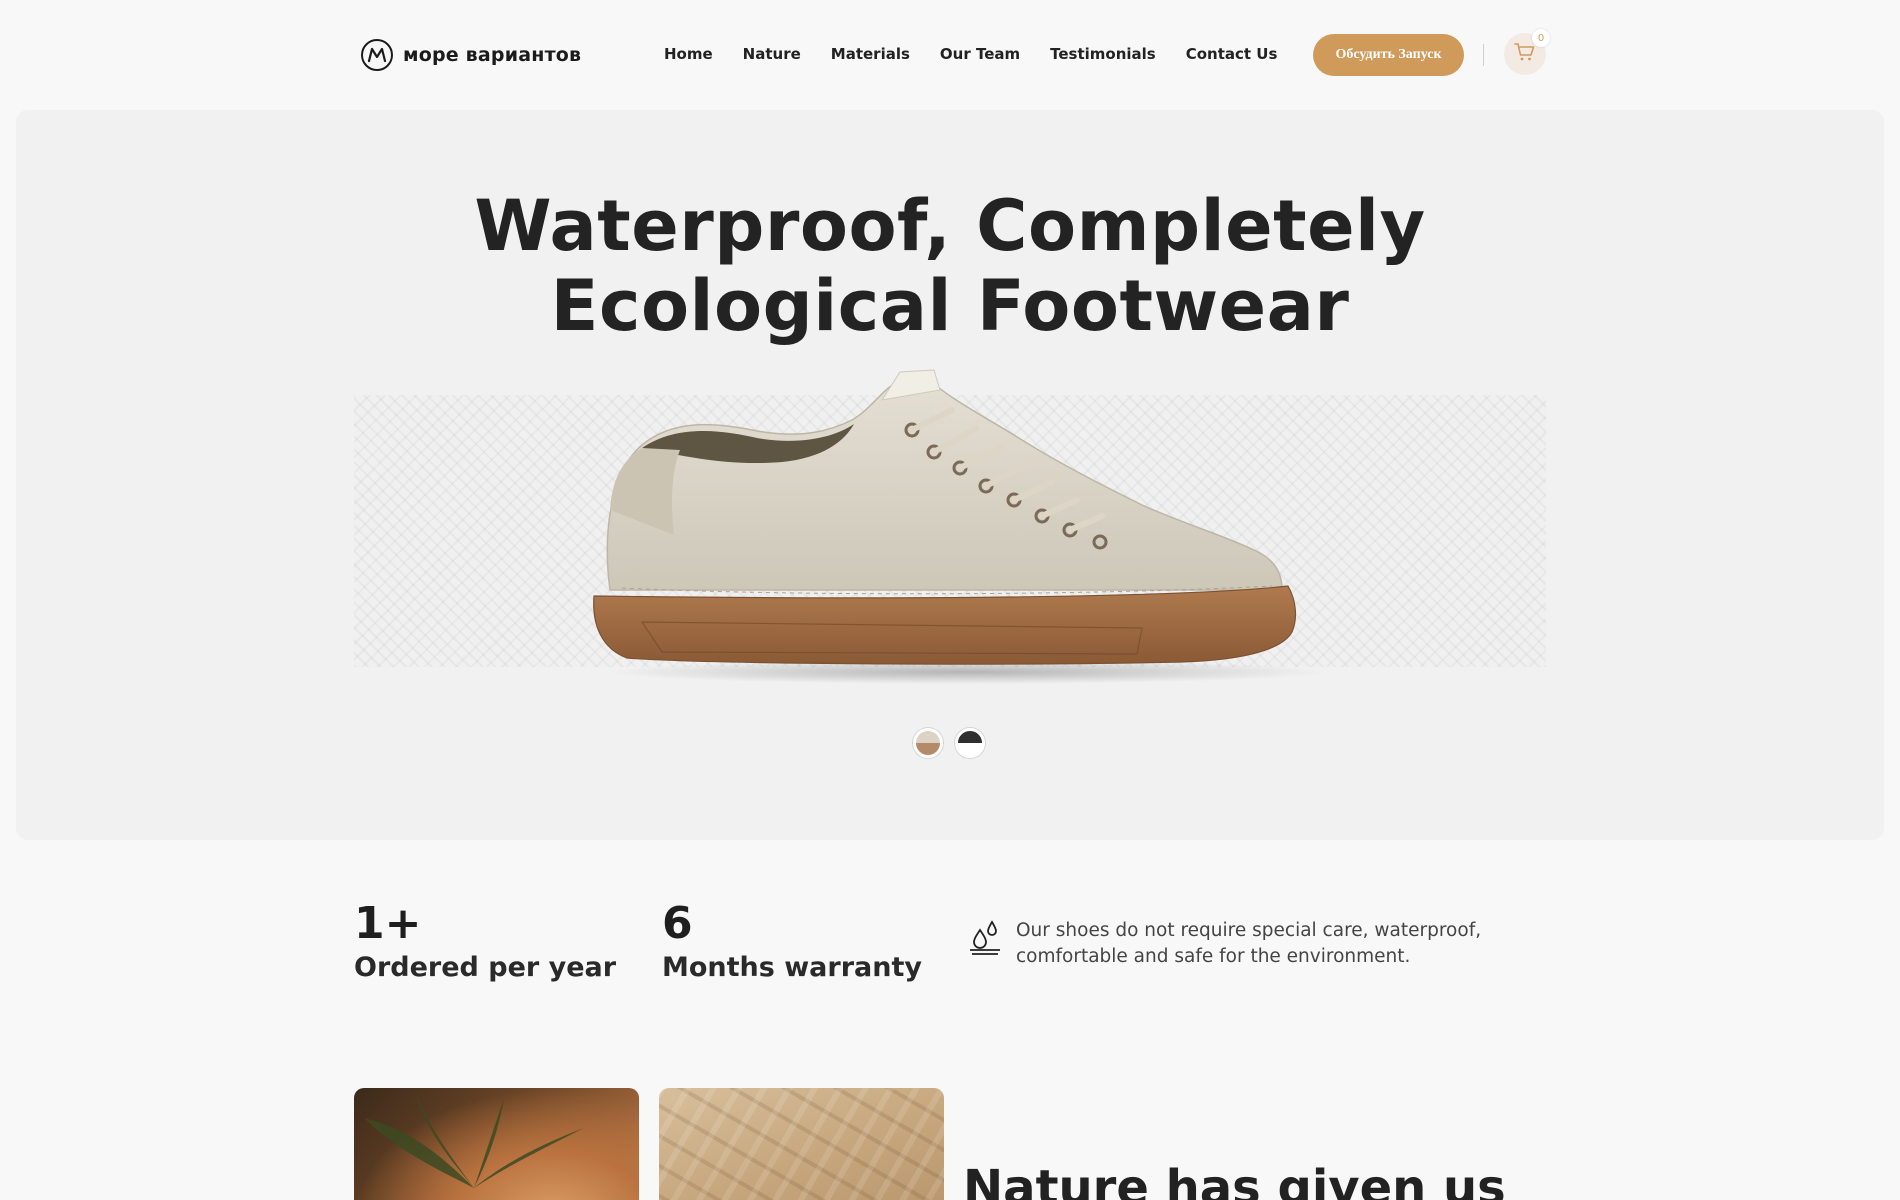 The width and height of the screenshot is (1900, 1200). Describe the element at coordinates (970, 743) in the screenshot. I see `dark-color-swatch` at that location.